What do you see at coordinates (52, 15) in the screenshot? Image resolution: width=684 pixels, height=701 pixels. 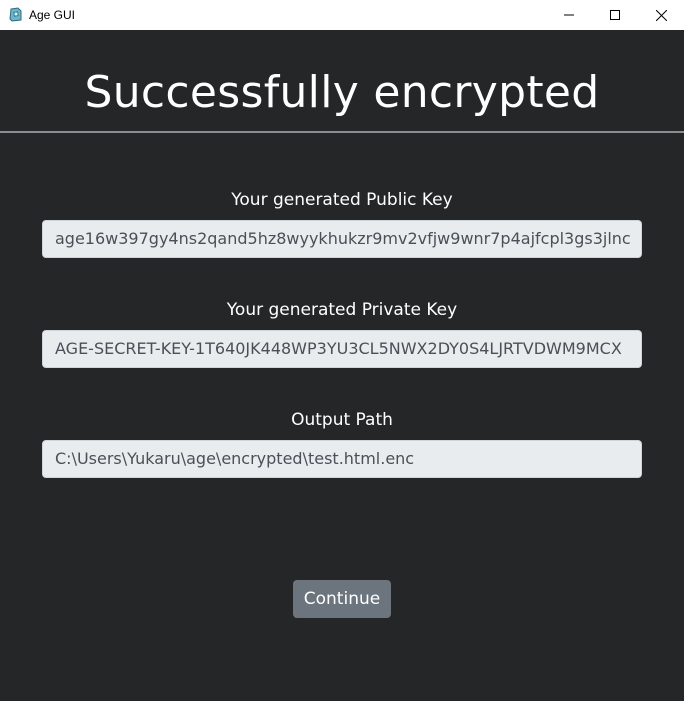 I see `window-title: Age GUI` at bounding box center [52, 15].